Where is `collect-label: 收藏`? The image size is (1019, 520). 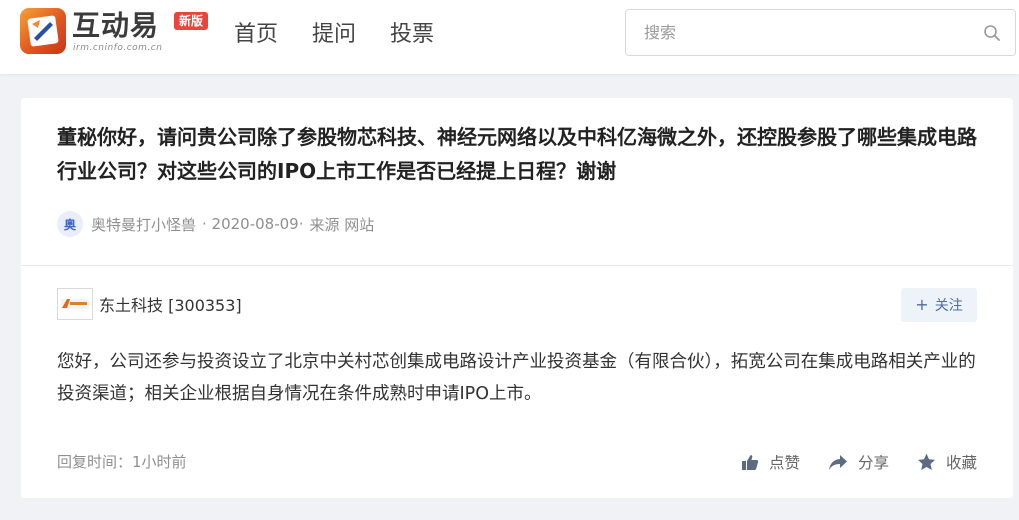 collect-label: 收藏 is located at coordinates (961, 463).